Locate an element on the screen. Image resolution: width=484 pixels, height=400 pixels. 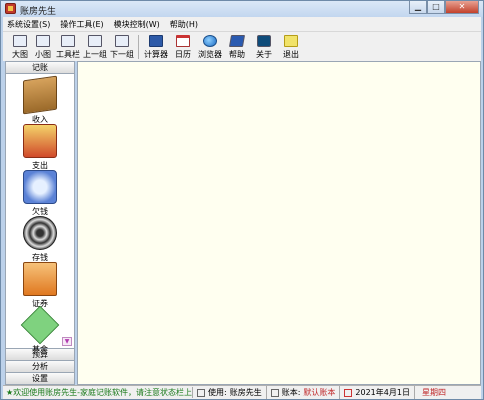
toolbar-help-button: 帮助 is located at coordinates (237, 46).